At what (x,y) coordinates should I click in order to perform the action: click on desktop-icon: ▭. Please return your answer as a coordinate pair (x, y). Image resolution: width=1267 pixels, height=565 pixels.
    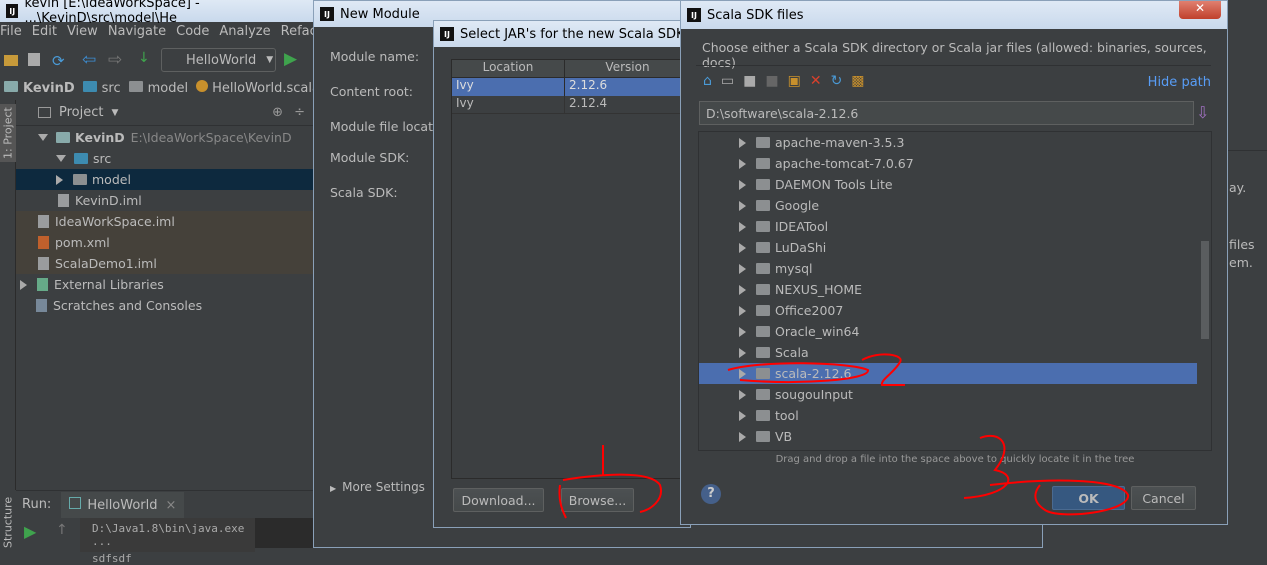
    Looking at the image, I should click on (727, 81).